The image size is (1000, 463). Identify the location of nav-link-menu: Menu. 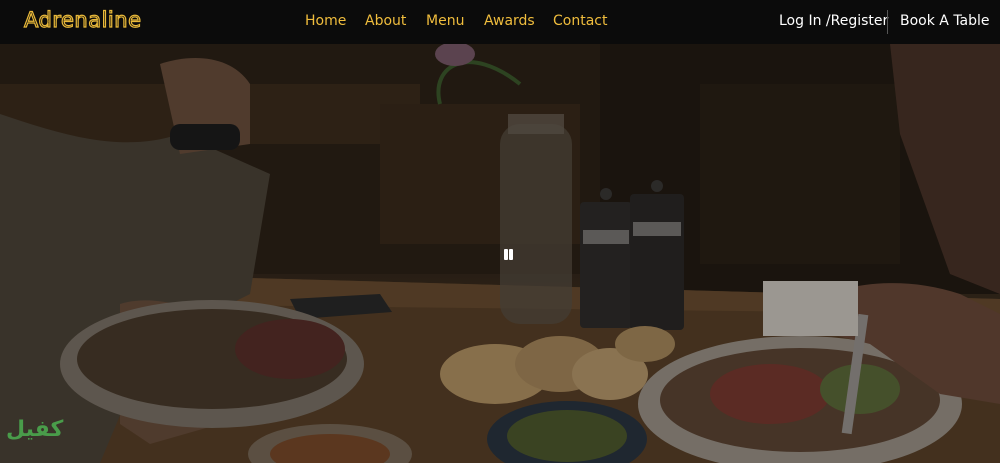
(445, 21).